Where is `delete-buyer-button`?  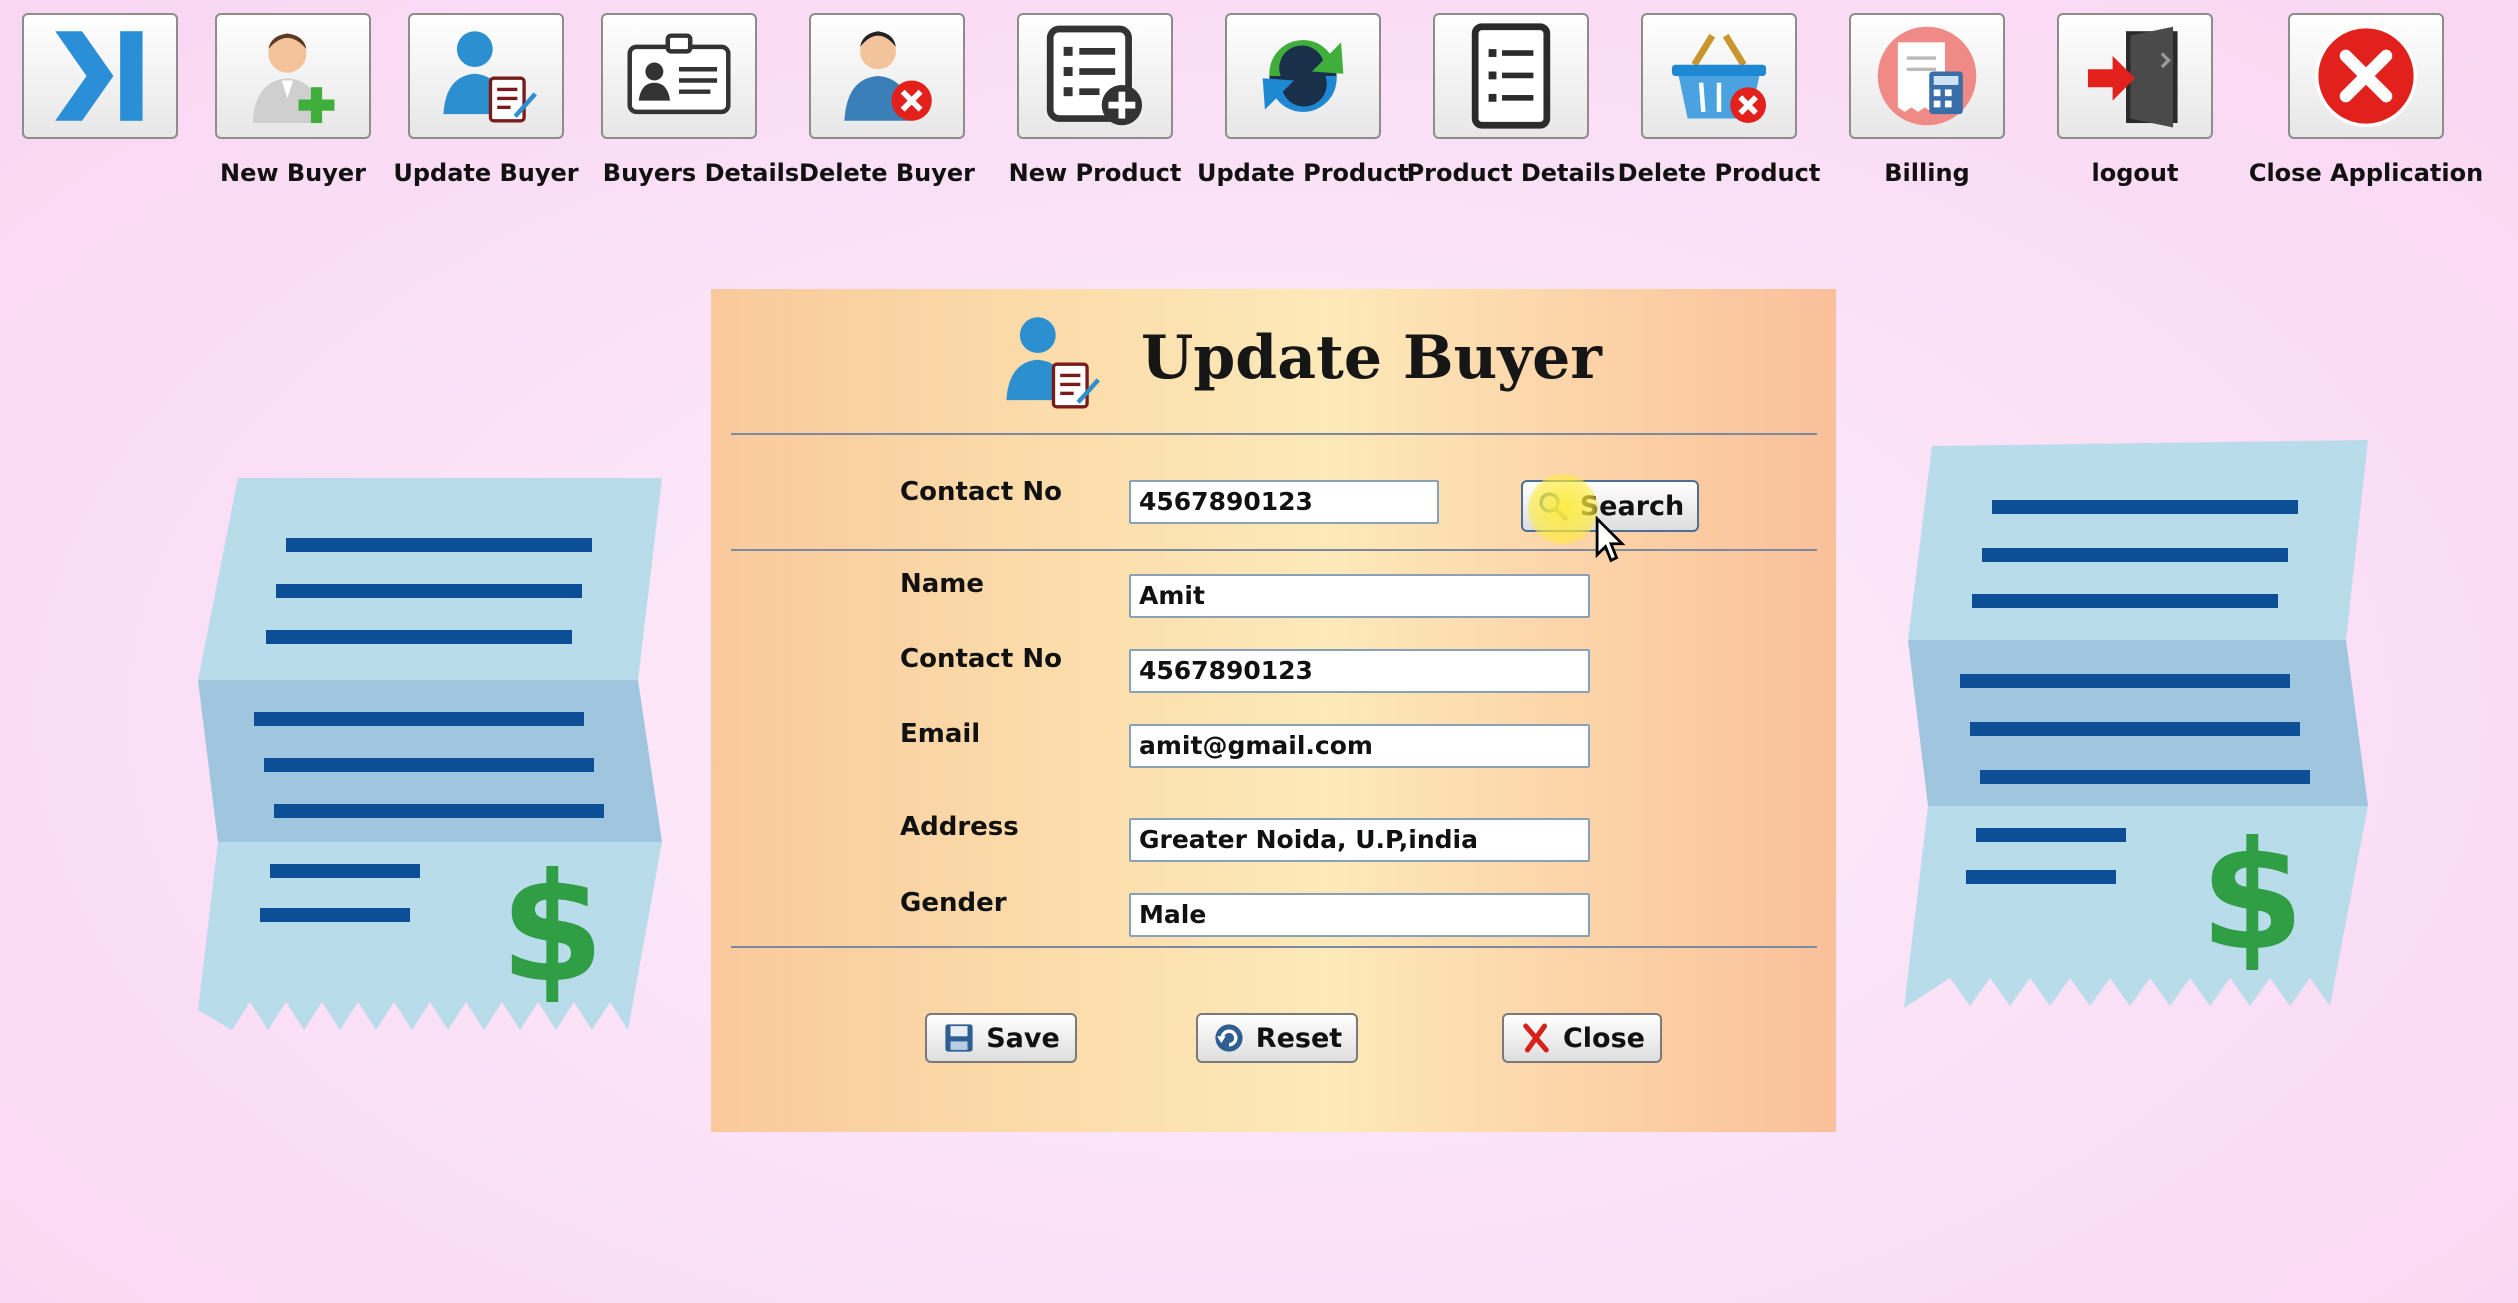 delete-buyer-button is located at coordinates (887, 76).